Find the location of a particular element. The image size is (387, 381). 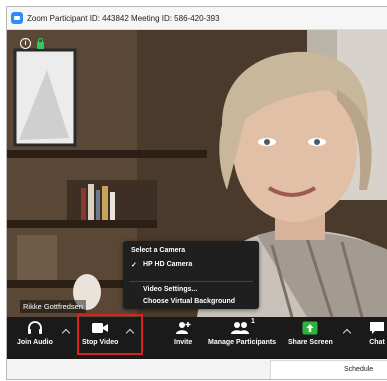

manage-participants-label: Manage Participants is located at coordinates (242, 342).